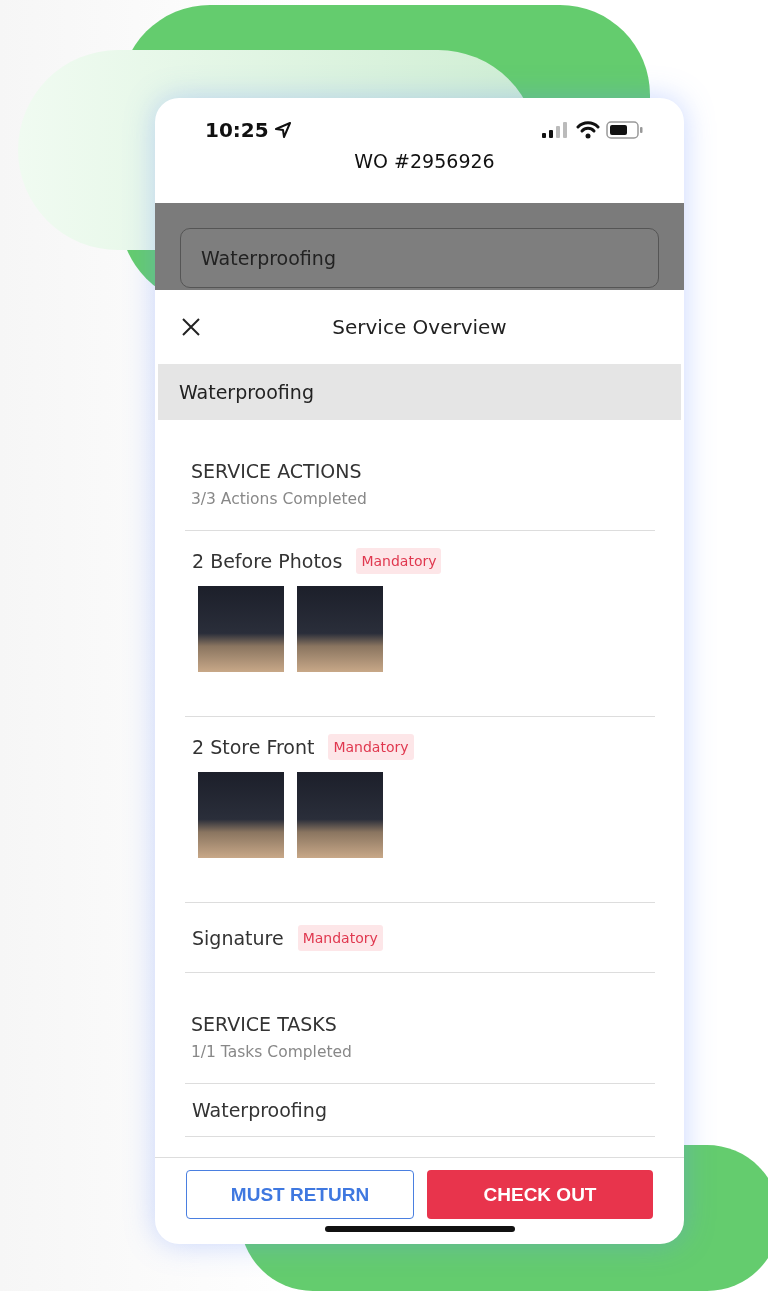 Image resolution: width=768 pixels, height=1291 pixels. What do you see at coordinates (540, 1194) in the screenshot?
I see `check-out-button: CHECK OUT` at bounding box center [540, 1194].